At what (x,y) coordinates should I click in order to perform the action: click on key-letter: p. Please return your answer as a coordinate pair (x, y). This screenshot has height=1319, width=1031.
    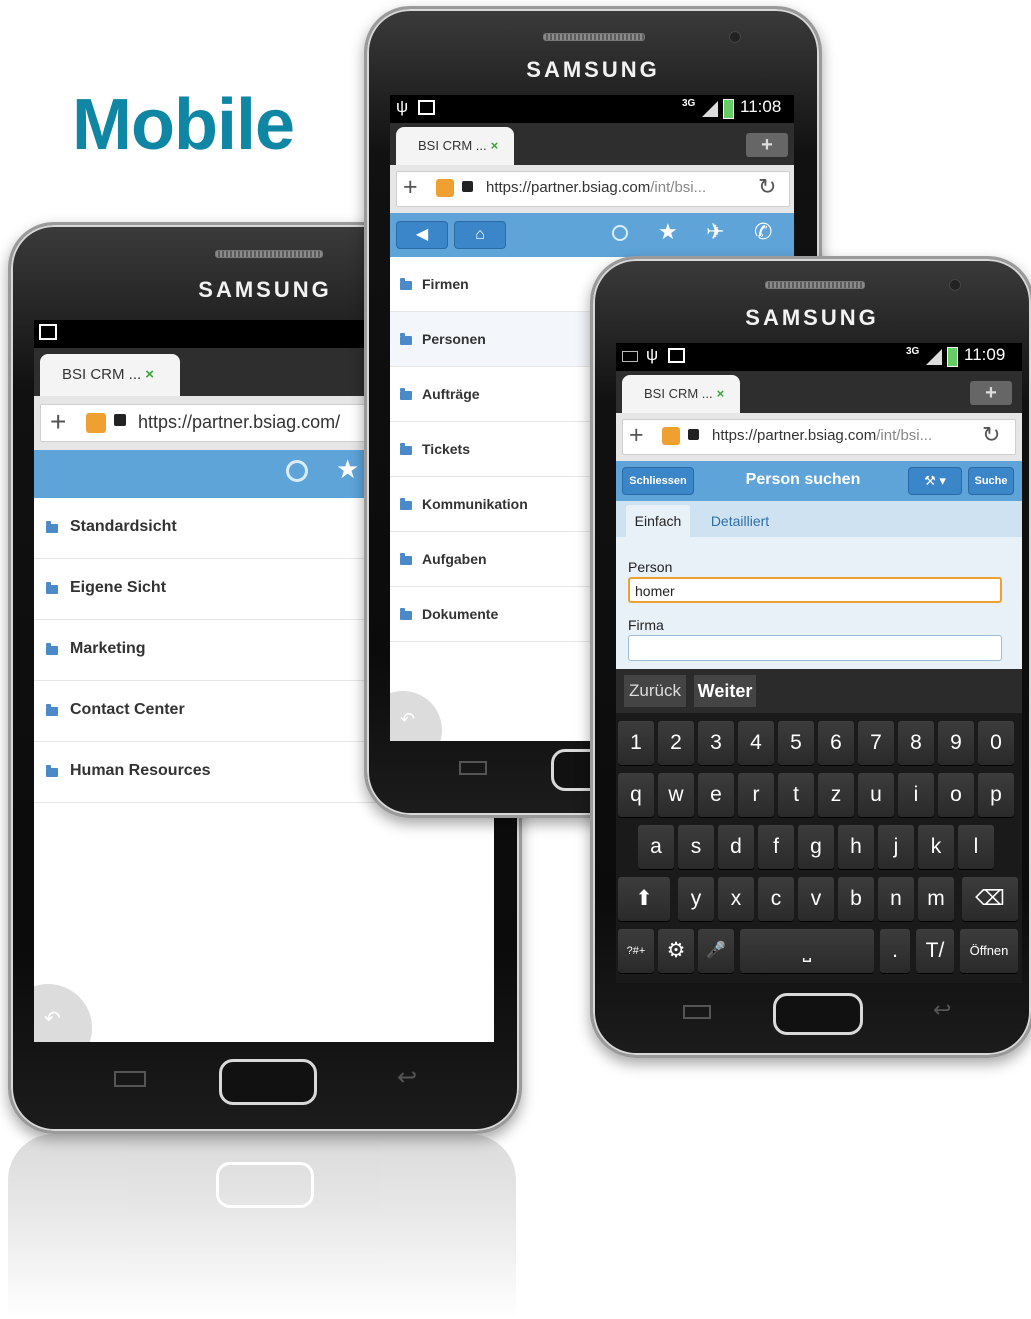
    Looking at the image, I should click on (996, 795).